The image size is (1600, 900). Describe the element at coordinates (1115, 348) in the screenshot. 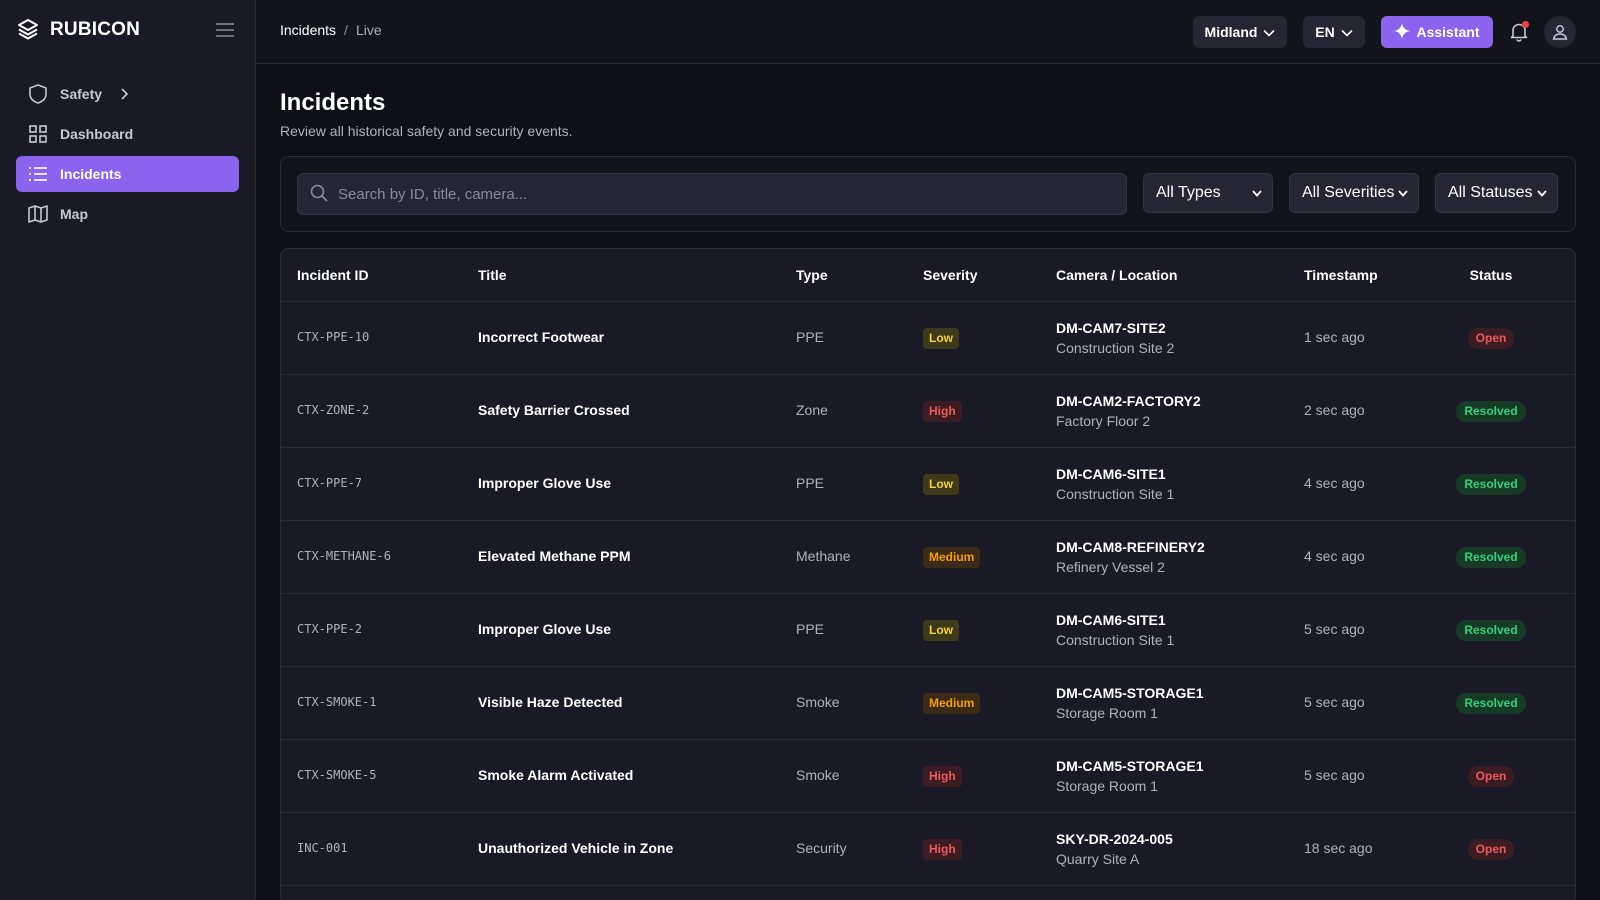

I see `camera-location: Construction Site 2` at that location.